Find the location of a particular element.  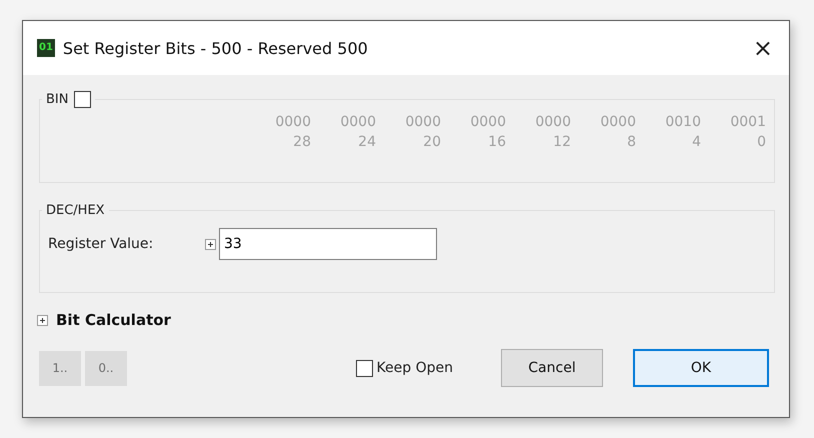

bit-group: 0001 is located at coordinates (748, 122).